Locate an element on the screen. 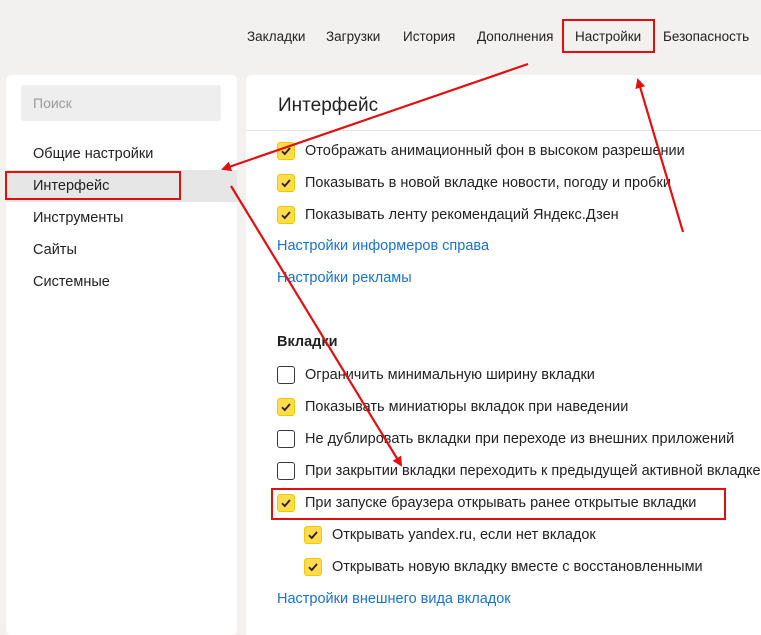  option-label: Открывать yandex.ru, если нет вкладок is located at coordinates (464, 535).